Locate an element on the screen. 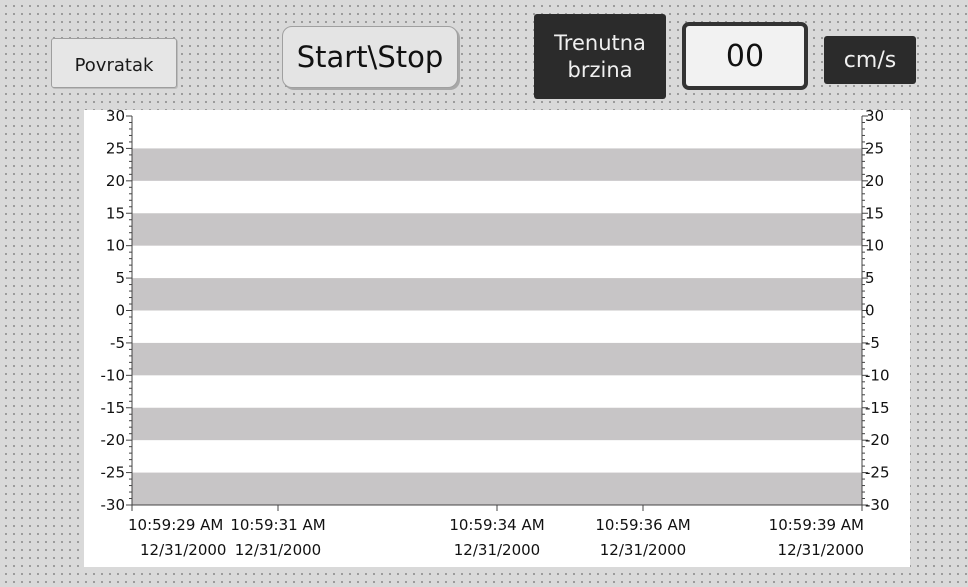  start-stop-button: Start\Stop is located at coordinates (370, 57).